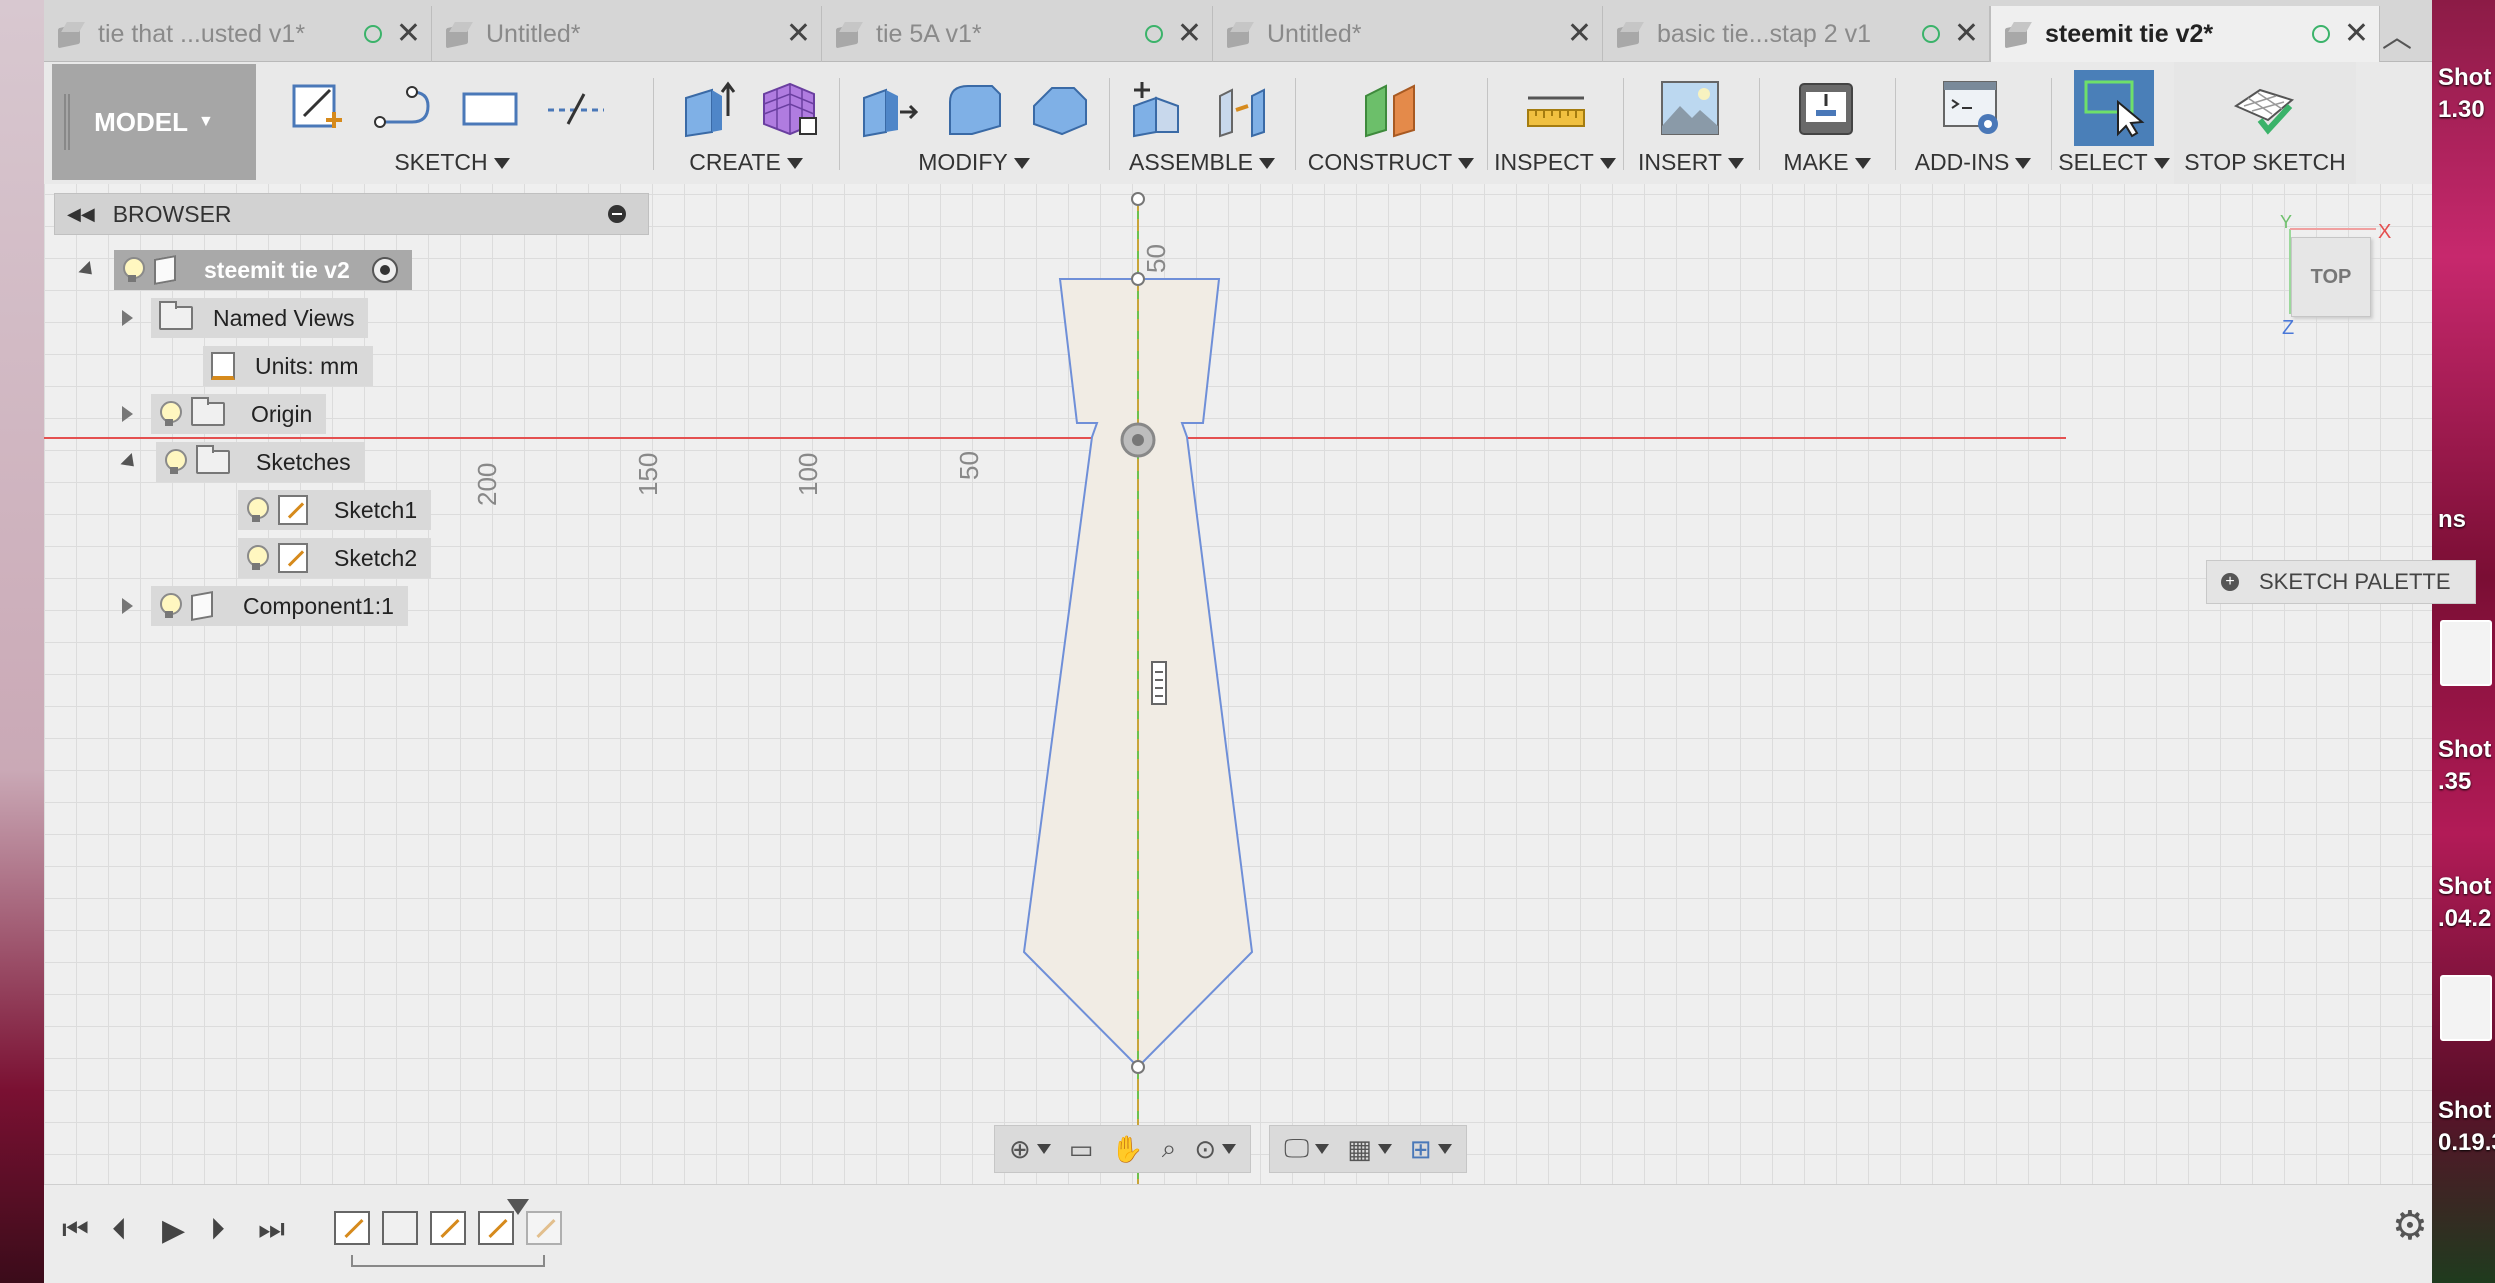  I want to click on node-pill: Sketches, so click(260, 462).